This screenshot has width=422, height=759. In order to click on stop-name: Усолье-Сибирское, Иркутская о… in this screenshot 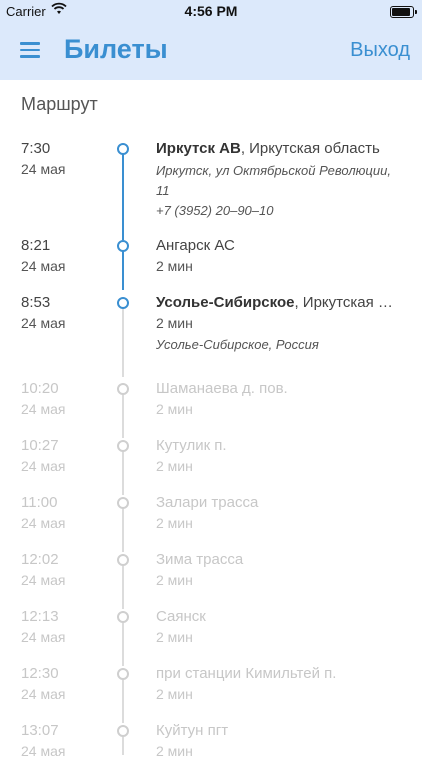, I will do `click(276, 302)`.